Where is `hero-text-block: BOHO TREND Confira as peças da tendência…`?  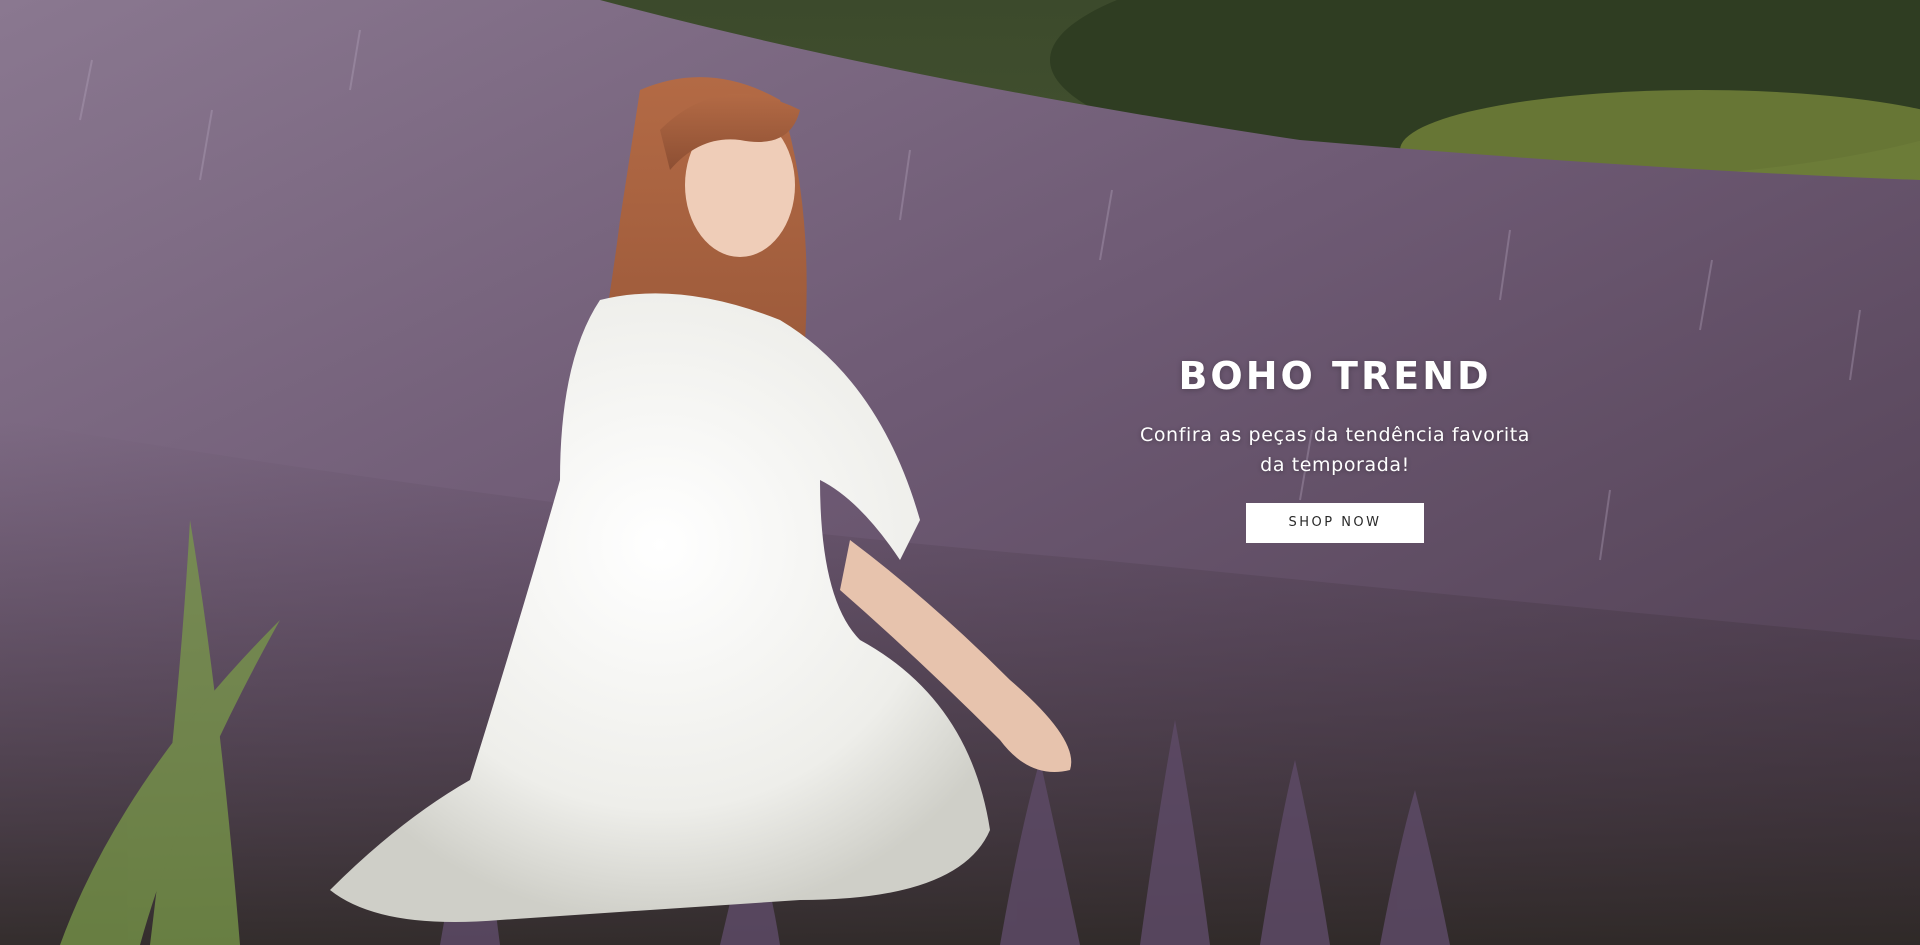 hero-text-block: BOHO TREND Confira as peças da tendência… is located at coordinates (1335, 447).